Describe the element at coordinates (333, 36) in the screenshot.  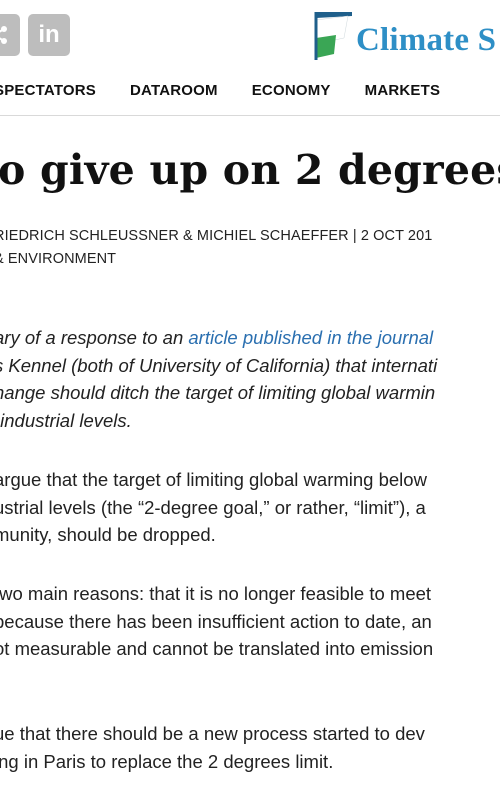
I see `logo-flag-icon` at that location.